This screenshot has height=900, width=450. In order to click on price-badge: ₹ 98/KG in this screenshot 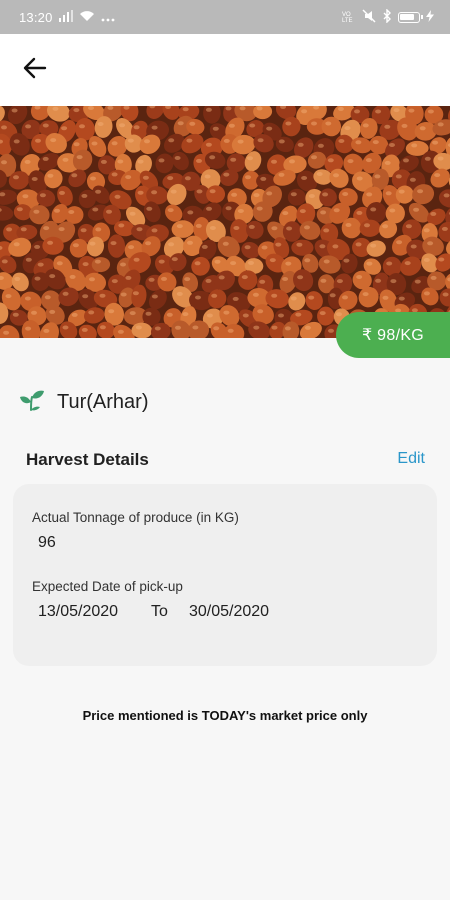, I will do `click(393, 335)`.